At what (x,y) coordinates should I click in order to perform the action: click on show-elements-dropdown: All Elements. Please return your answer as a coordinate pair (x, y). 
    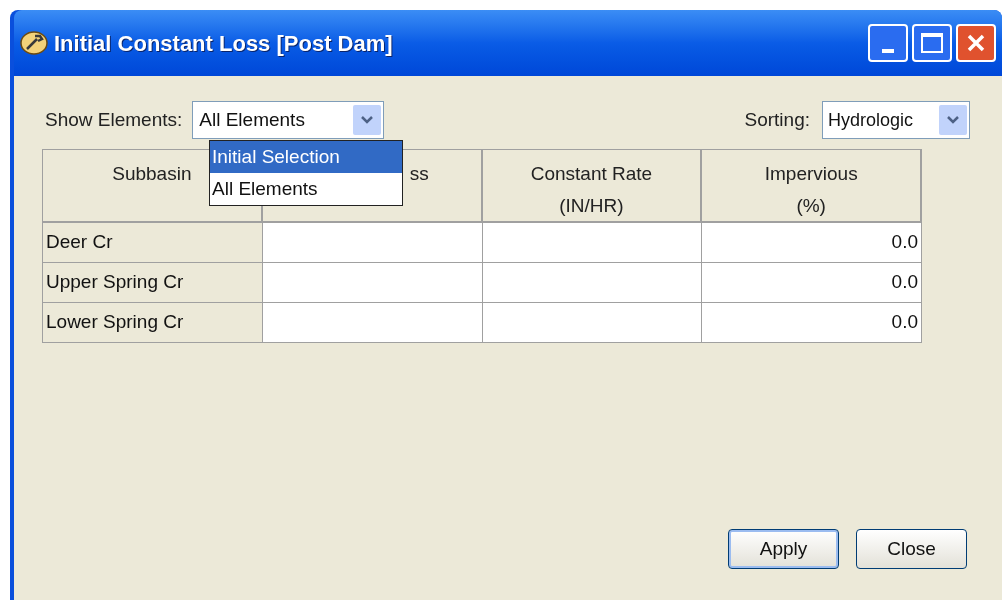
    Looking at the image, I should click on (288, 120).